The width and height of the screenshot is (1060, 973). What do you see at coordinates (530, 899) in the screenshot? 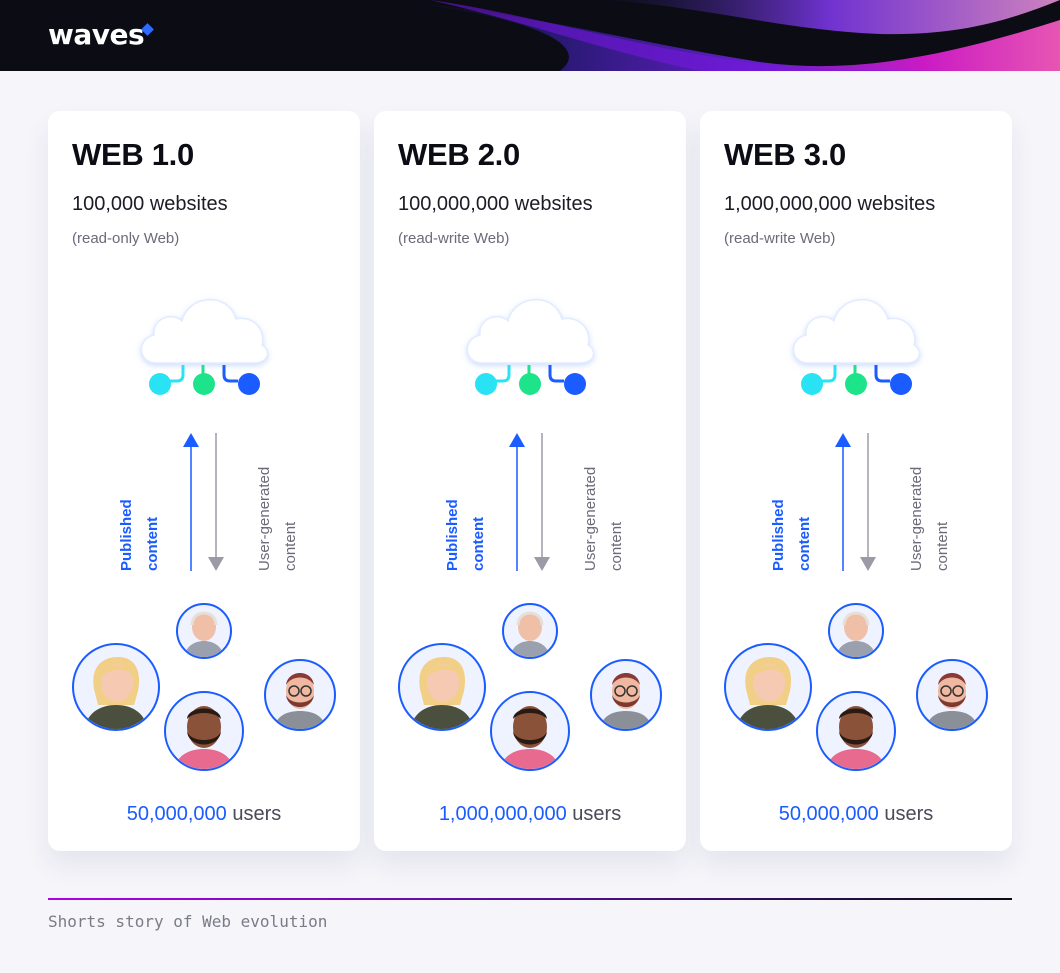
I see `footer-divider` at bounding box center [530, 899].